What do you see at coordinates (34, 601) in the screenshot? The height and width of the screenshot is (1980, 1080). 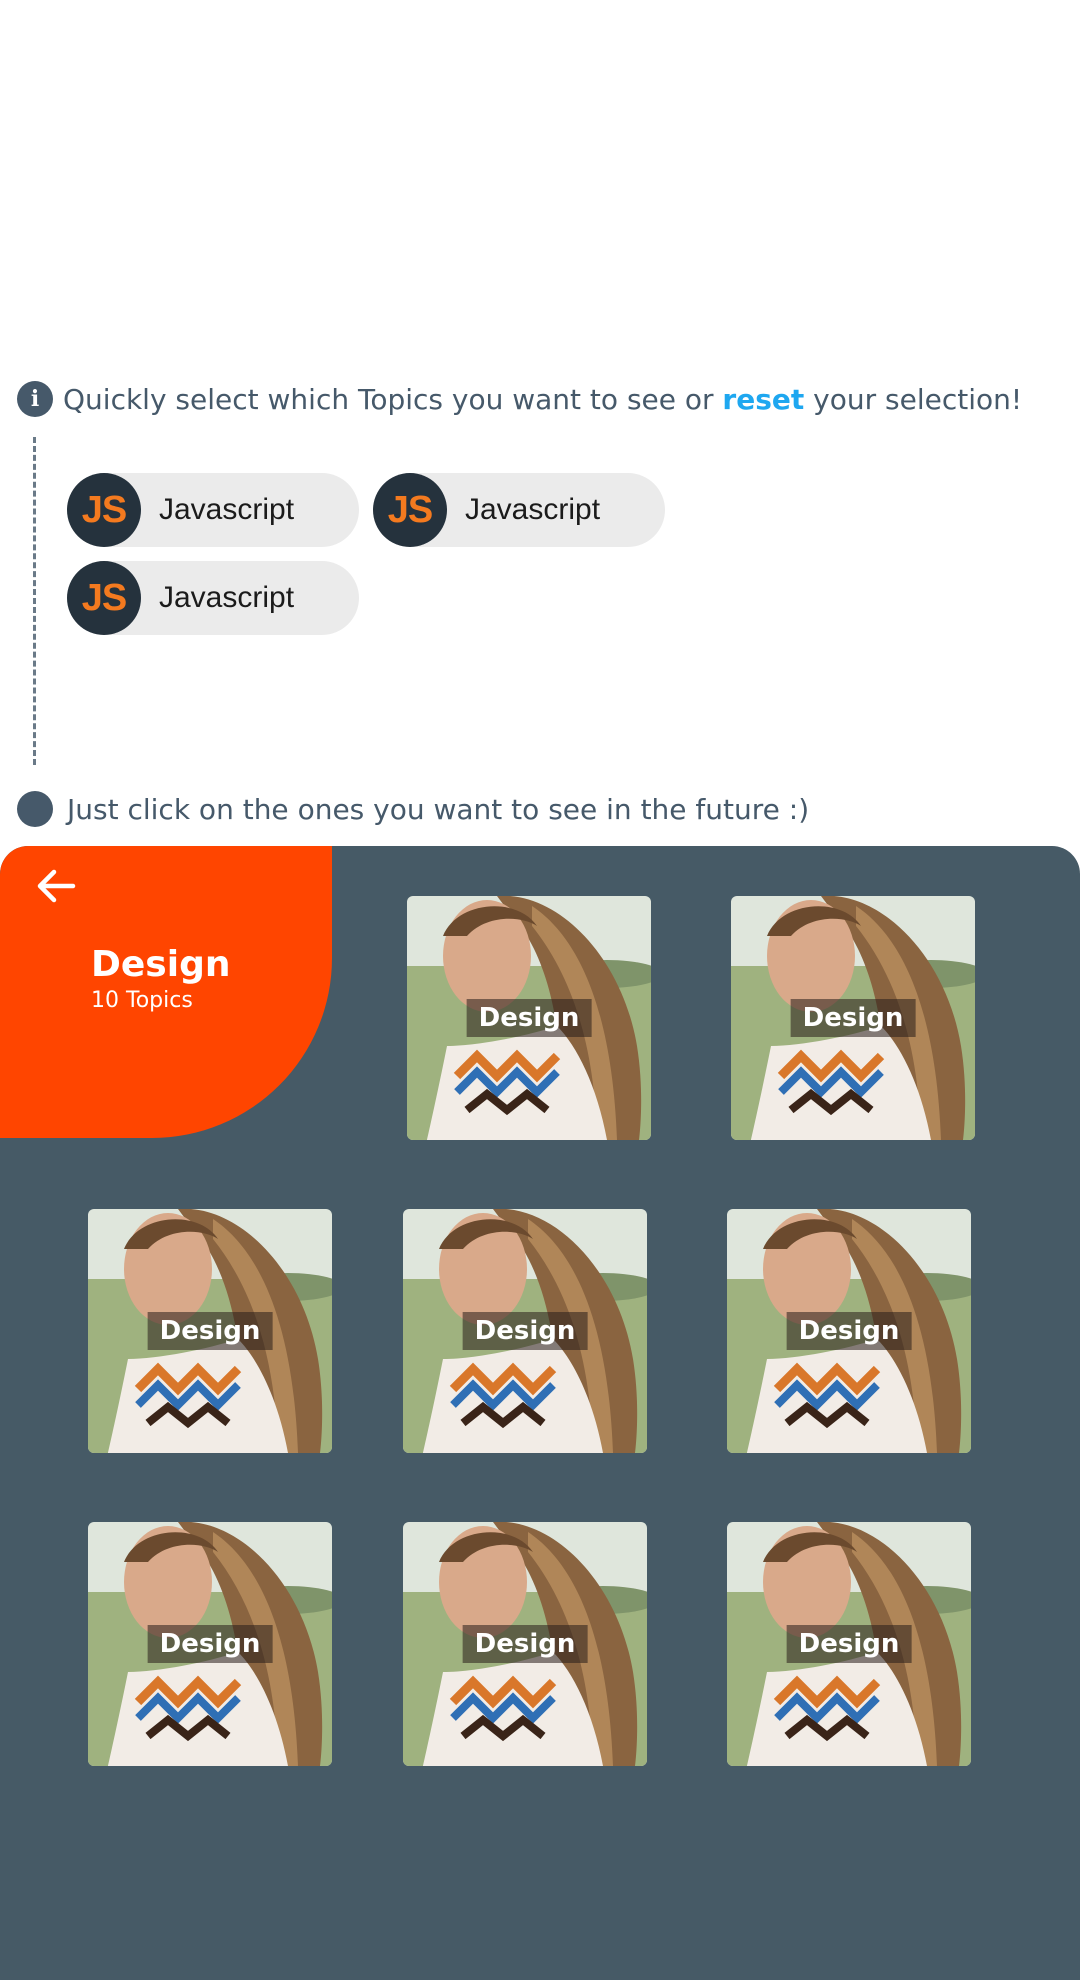 I see `timeline-divider` at bounding box center [34, 601].